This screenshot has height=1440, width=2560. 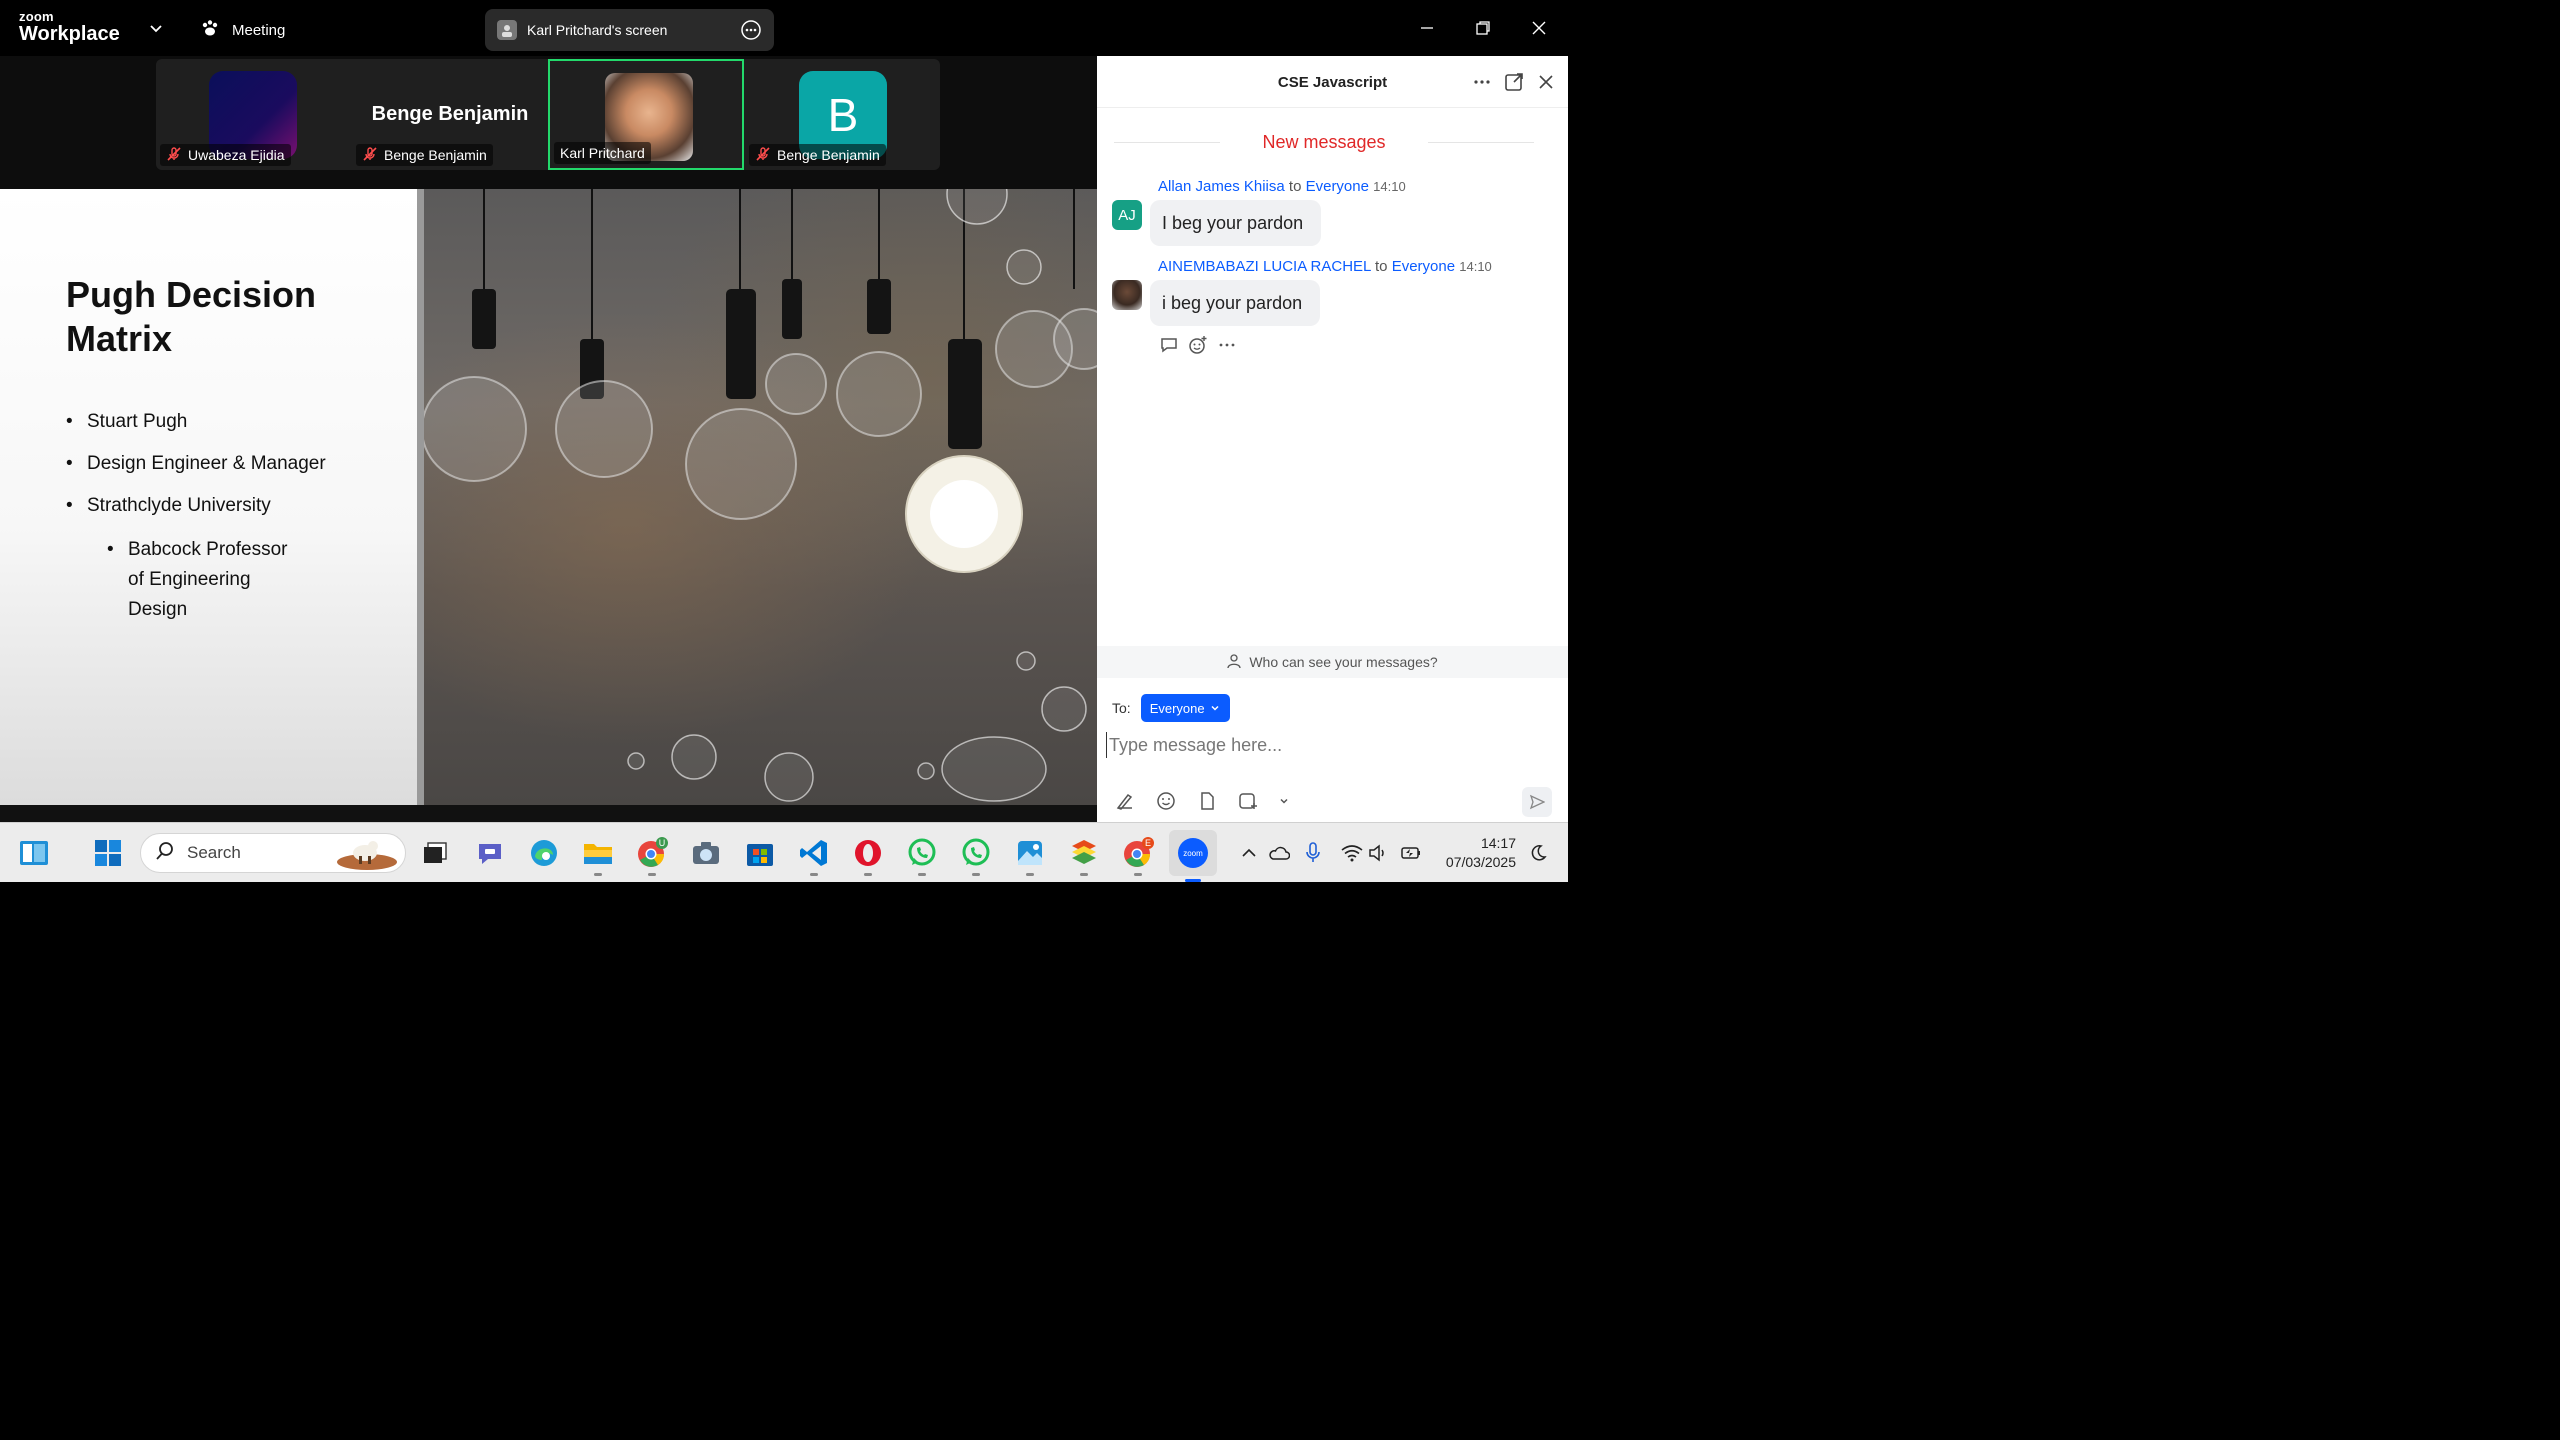 What do you see at coordinates (1148, 843) in the screenshot?
I see `chrome-badge-text: E` at bounding box center [1148, 843].